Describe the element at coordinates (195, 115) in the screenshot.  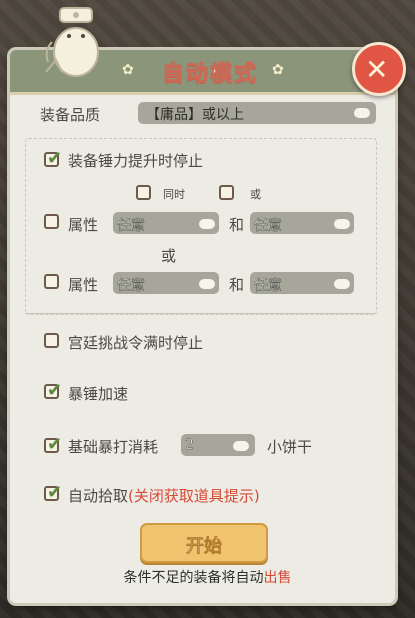
I see `quality-value: 【庸品】或以上` at that location.